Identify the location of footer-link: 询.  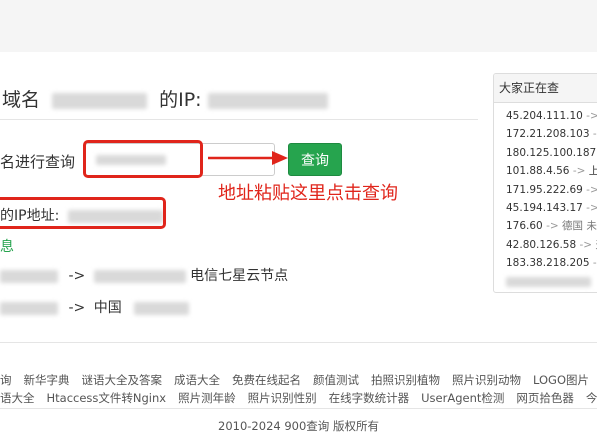
(9, 380).